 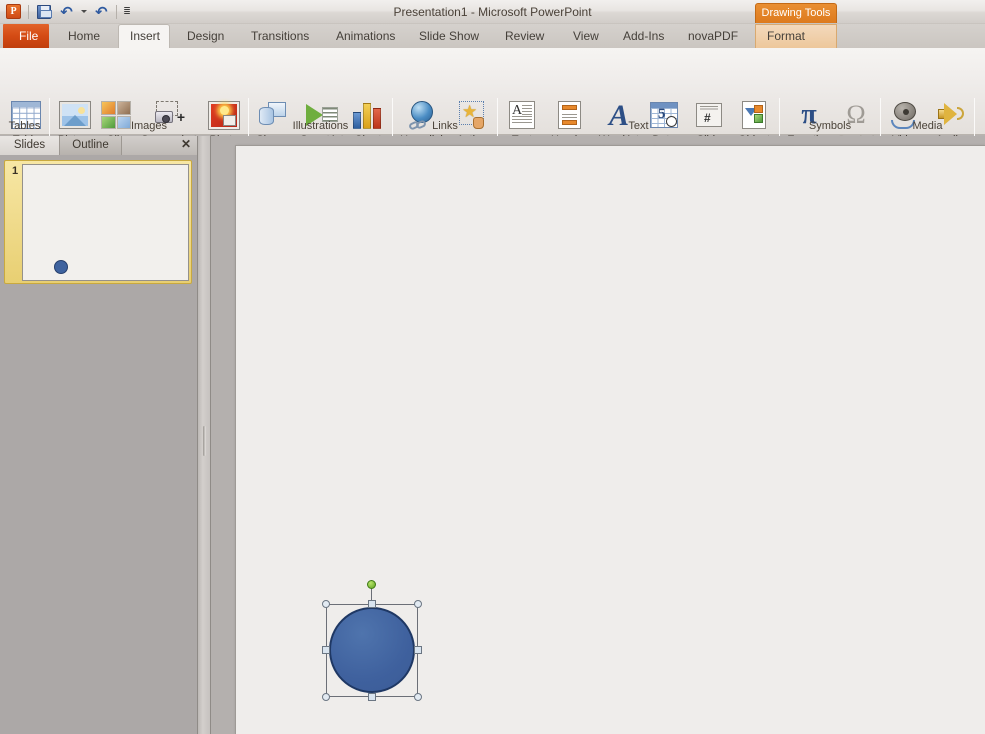 What do you see at coordinates (445, 126) in the screenshot?
I see `group-label-links: Links` at bounding box center [445, 126].